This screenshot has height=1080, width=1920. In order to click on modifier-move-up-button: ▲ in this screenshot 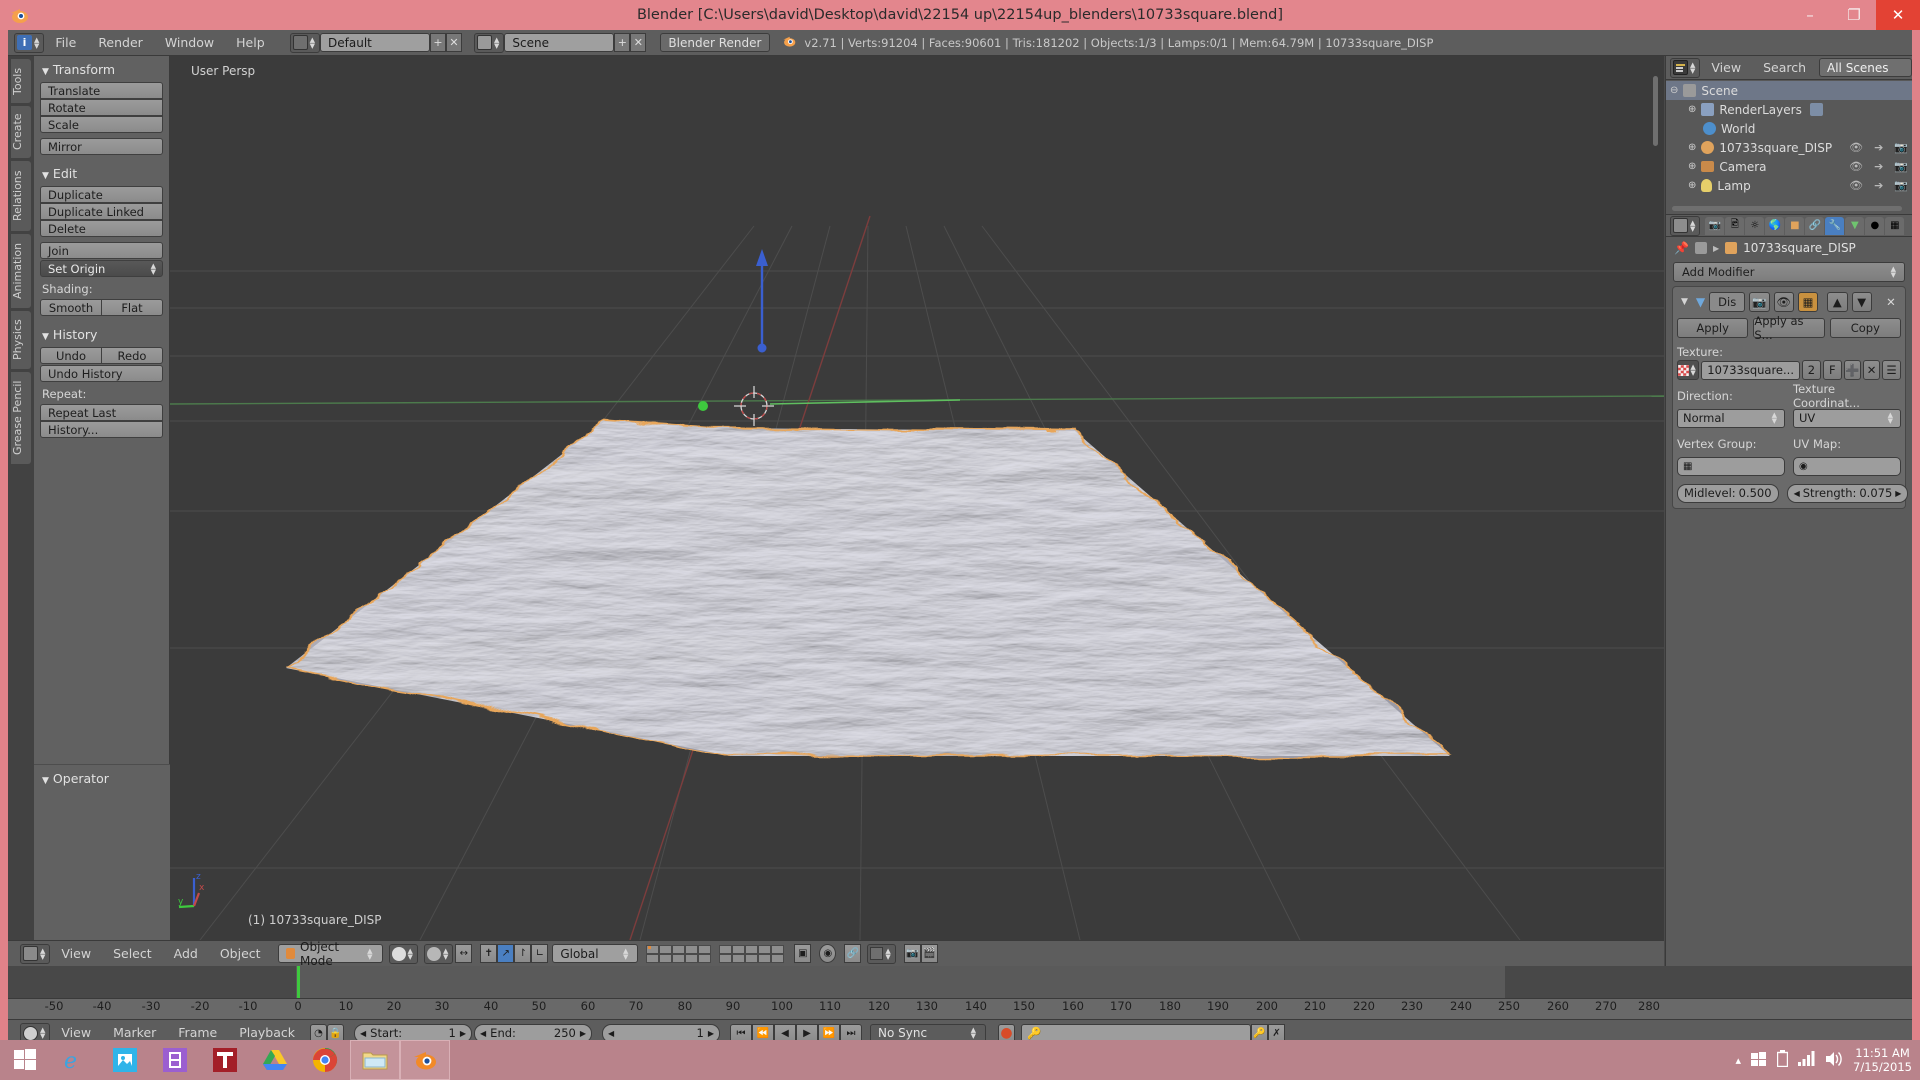, I will do `click(1837, 302)`.